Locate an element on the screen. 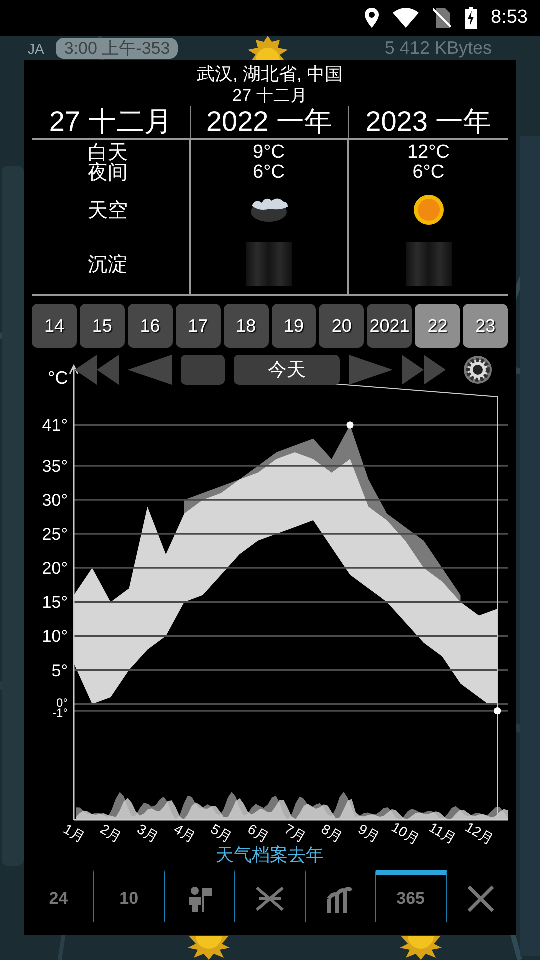 The width and height of the screenshot is (540, 960). x-tick-label: 6月 is located at coordinates (258, 833).